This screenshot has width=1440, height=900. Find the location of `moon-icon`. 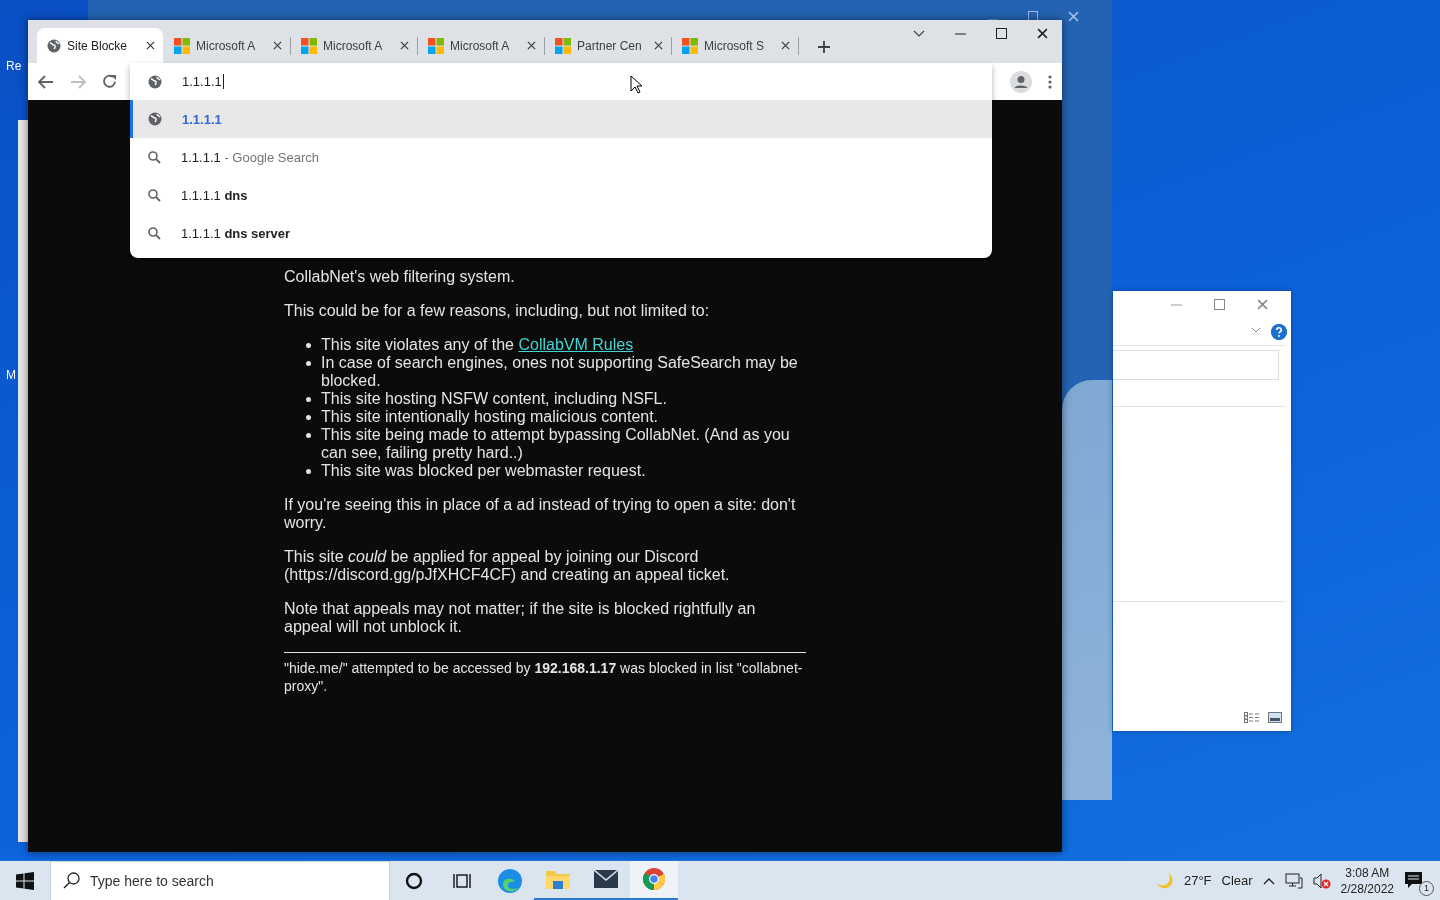

moon-icon is located at coordinates (1164, 880).